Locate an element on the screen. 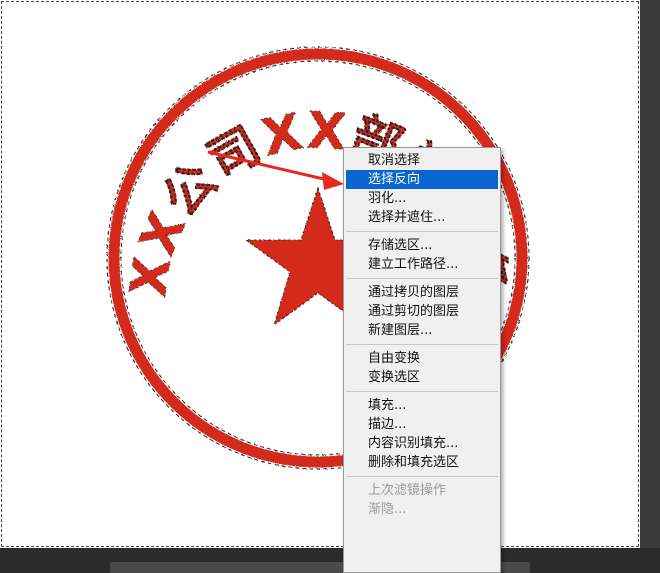 The height and width of the screenshot is (573, 660). menu-item: 自由变换 is located at coordinates (422, 358).